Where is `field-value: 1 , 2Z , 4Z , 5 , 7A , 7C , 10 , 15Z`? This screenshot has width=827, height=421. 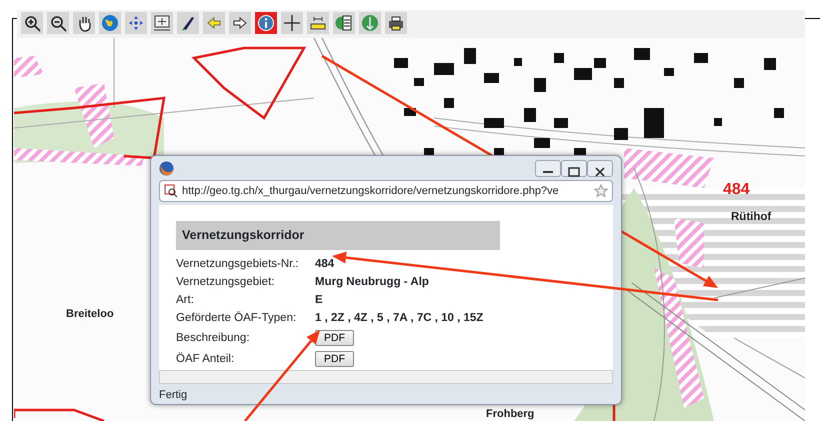 field-value: 1 , 2Z , 4Z , 5 , 7A , 7C , 10 , 15Z is located at coordinates (399, 318).